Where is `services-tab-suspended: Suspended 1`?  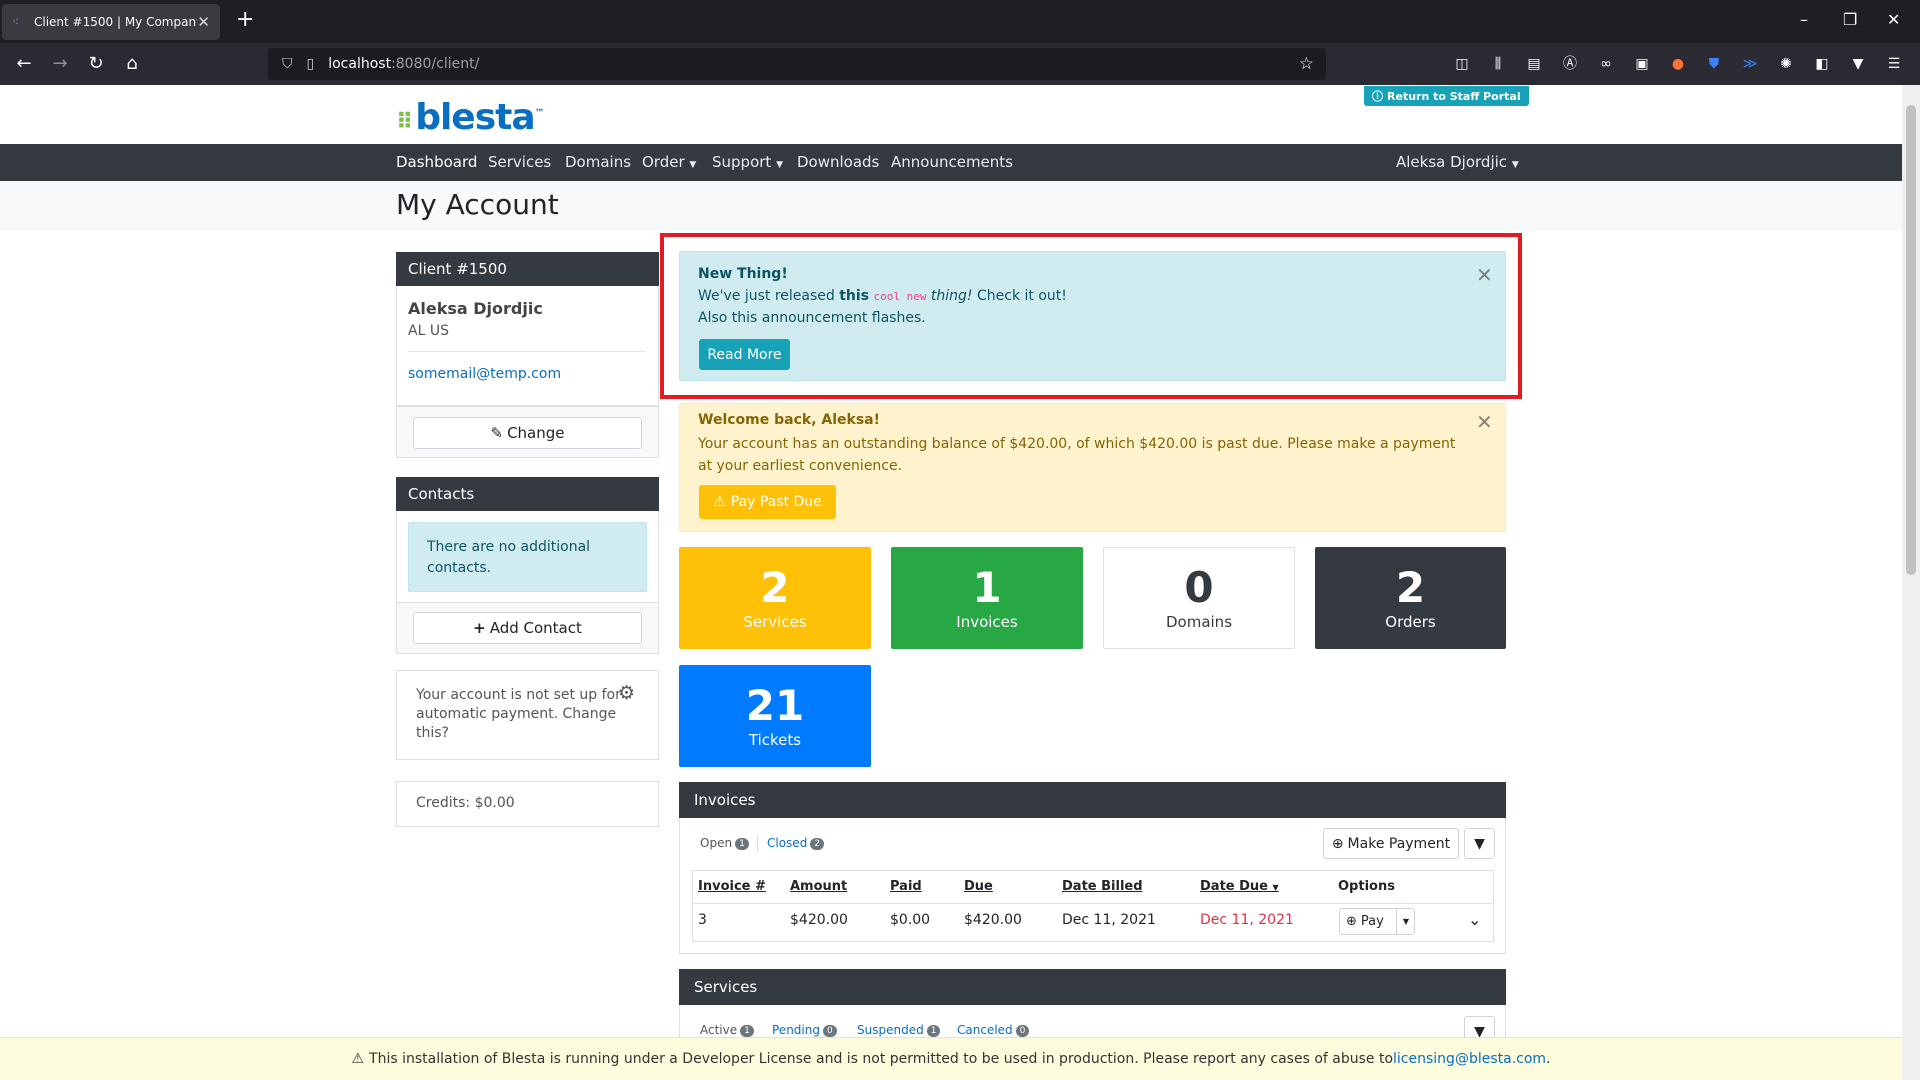 services-tab-suspended: Suspended 1 is located at coordinates (899, 1030).